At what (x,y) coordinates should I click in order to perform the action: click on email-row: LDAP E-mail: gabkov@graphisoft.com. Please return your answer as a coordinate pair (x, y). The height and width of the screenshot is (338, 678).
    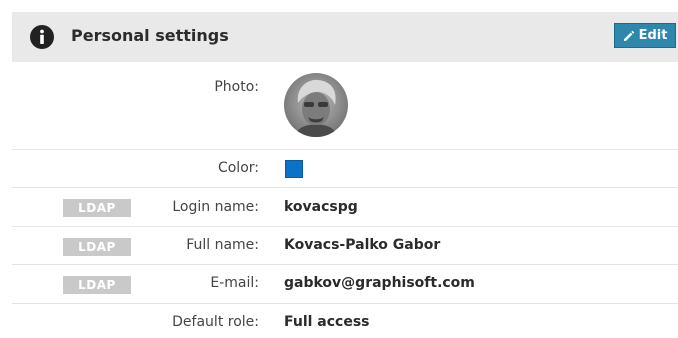
    Looking at the image, I should click on (345, 284).